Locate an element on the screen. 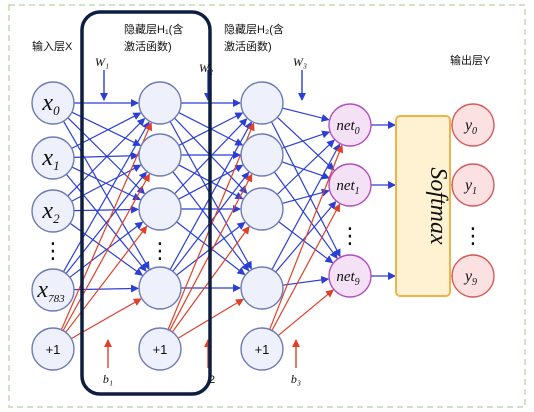 The image size is (534, 412). input-bias-label: +1 is located at coordinates (53, 349).